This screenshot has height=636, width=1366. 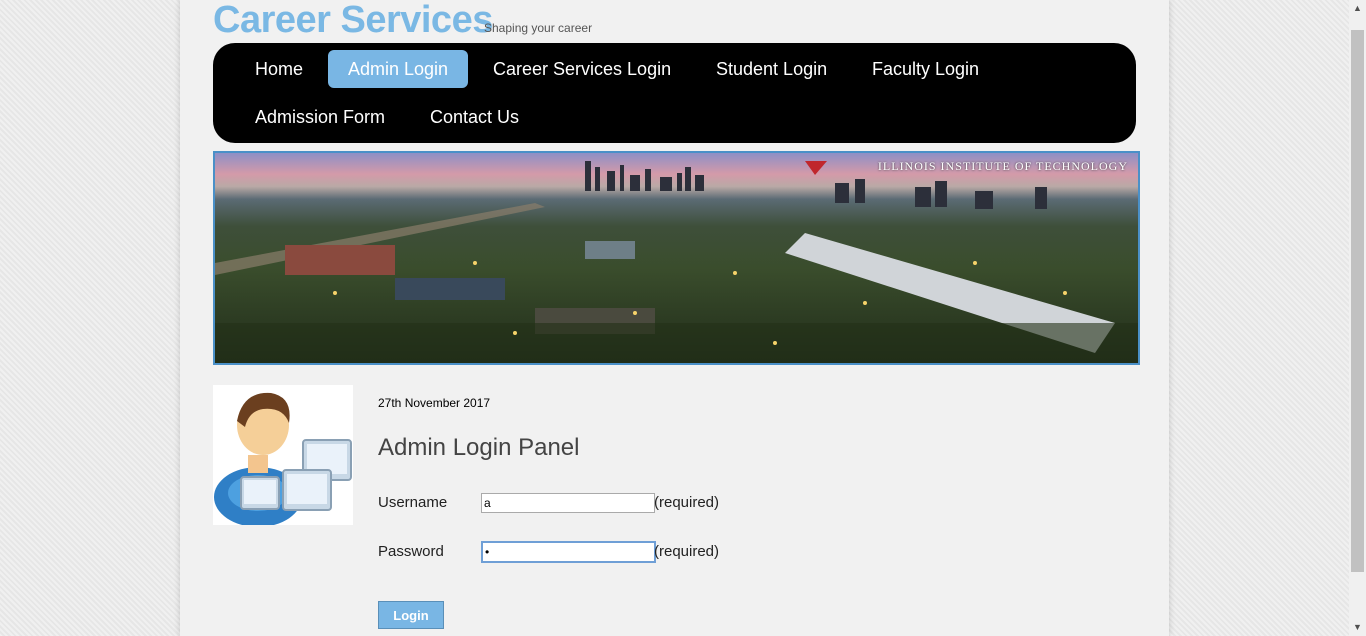 What do you see at coordinates (568, 552) in the screenshot?
I see `password-input` at bounding box center [568, 552].